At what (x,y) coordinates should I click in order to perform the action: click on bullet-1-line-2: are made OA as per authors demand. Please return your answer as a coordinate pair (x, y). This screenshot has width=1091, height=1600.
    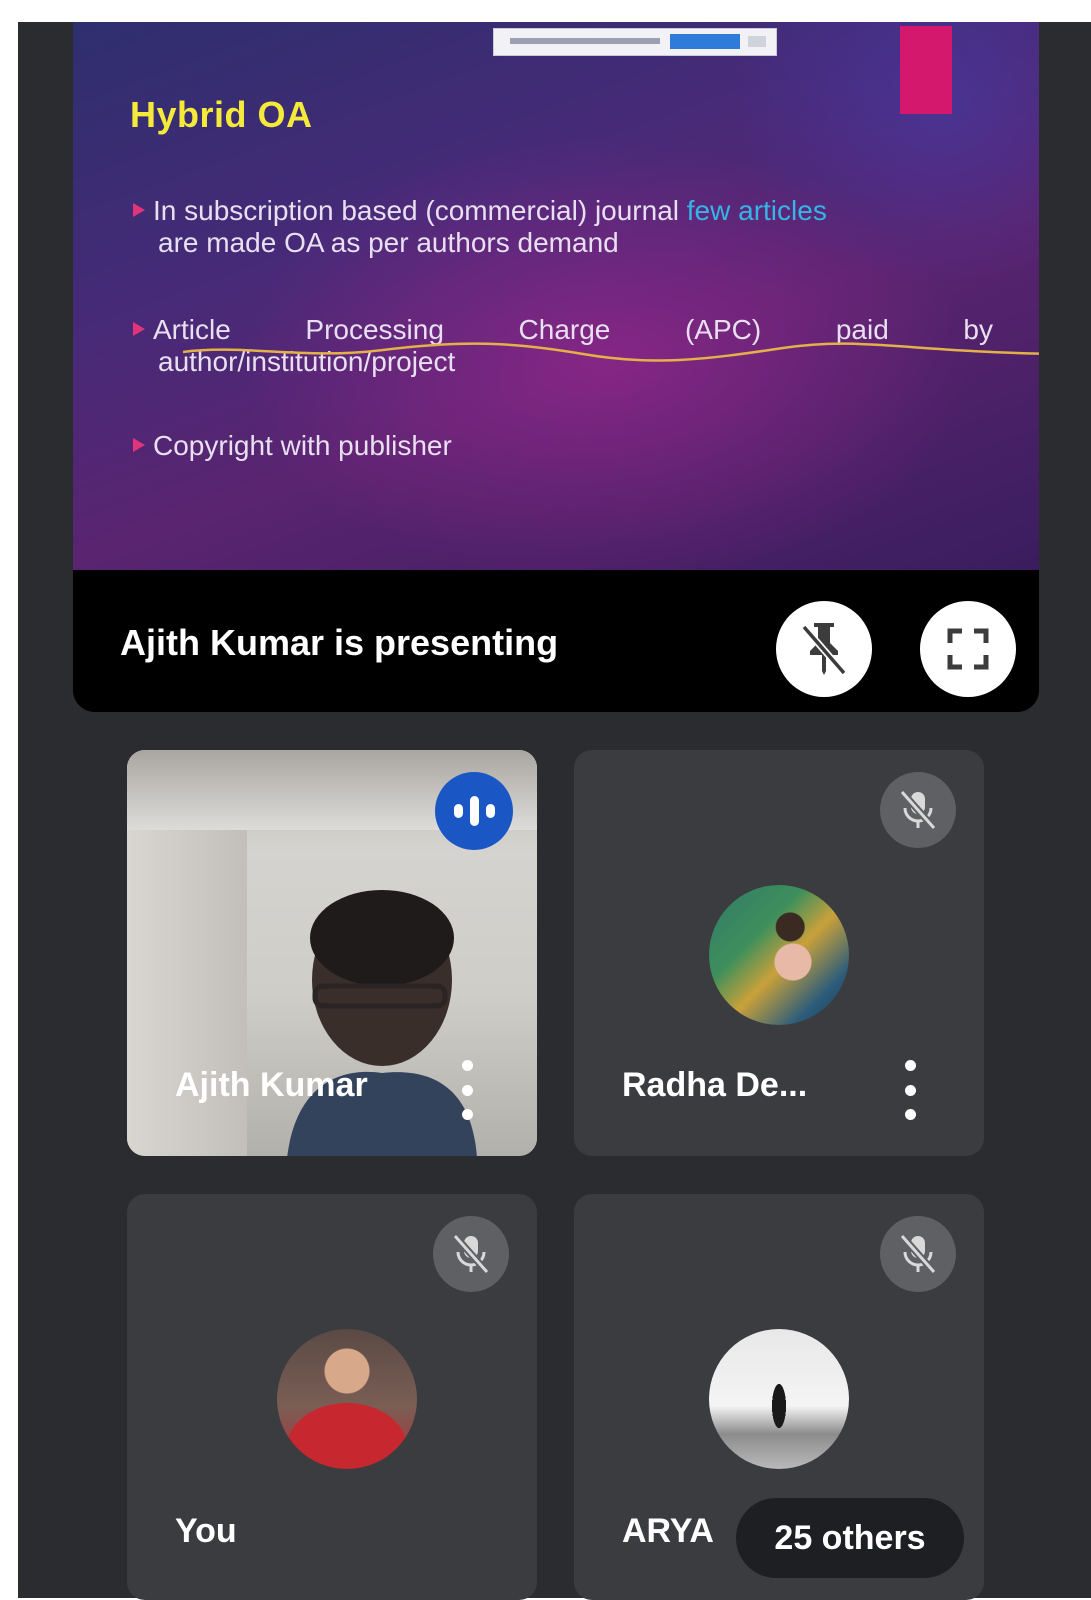
    Looking at the image, I should click on (388, 242).